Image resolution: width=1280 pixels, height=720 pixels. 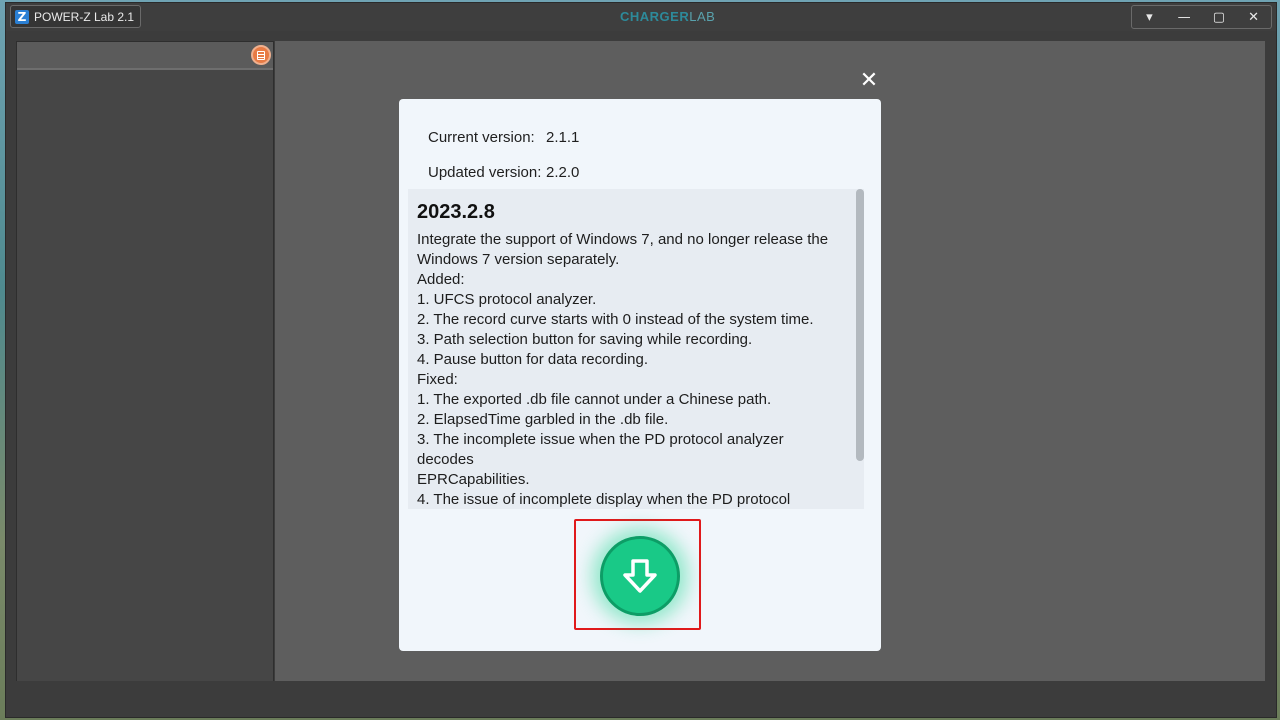 I want to click on dropdown-menu-button: ▾, so click(x=1149, y=17).